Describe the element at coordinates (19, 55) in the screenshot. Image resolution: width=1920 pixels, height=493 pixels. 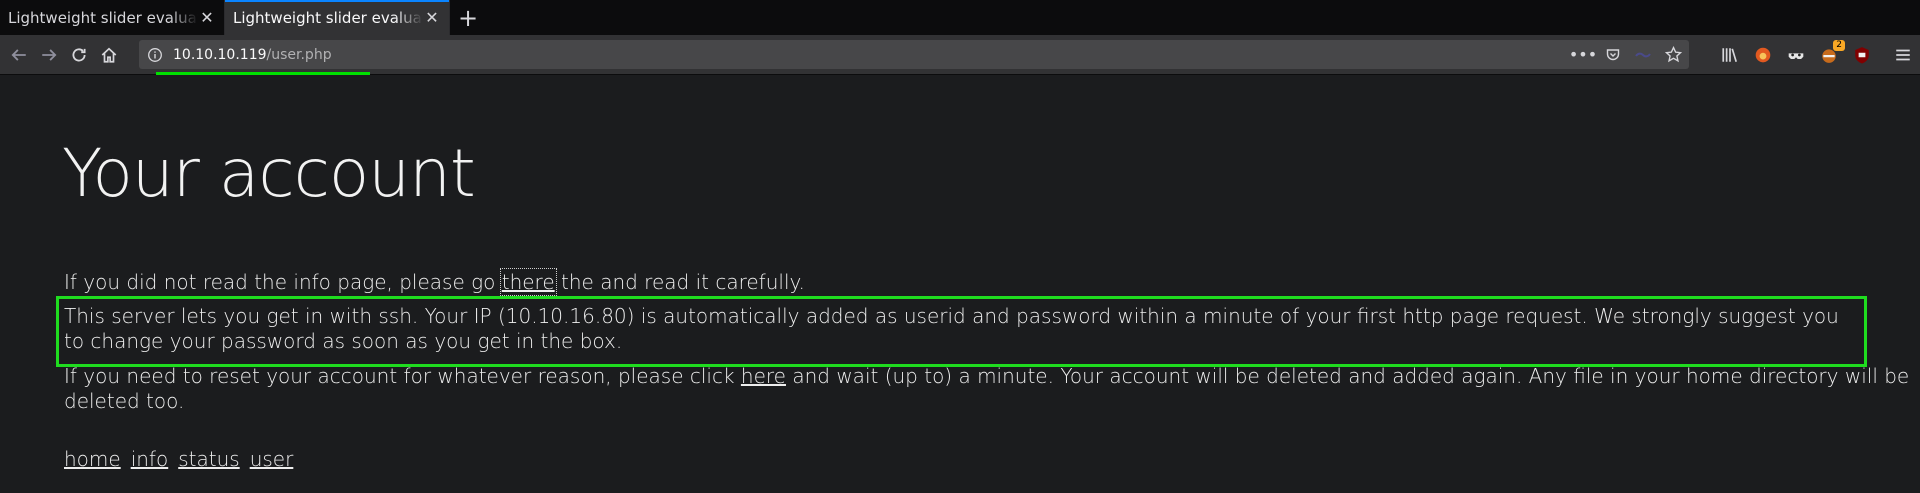
I see `back-icon` at that location.